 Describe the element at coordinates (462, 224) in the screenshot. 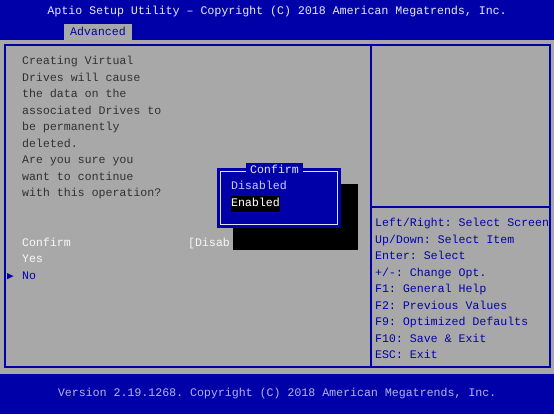

I see `help-text: Left/Right: Select Screen` at that location.